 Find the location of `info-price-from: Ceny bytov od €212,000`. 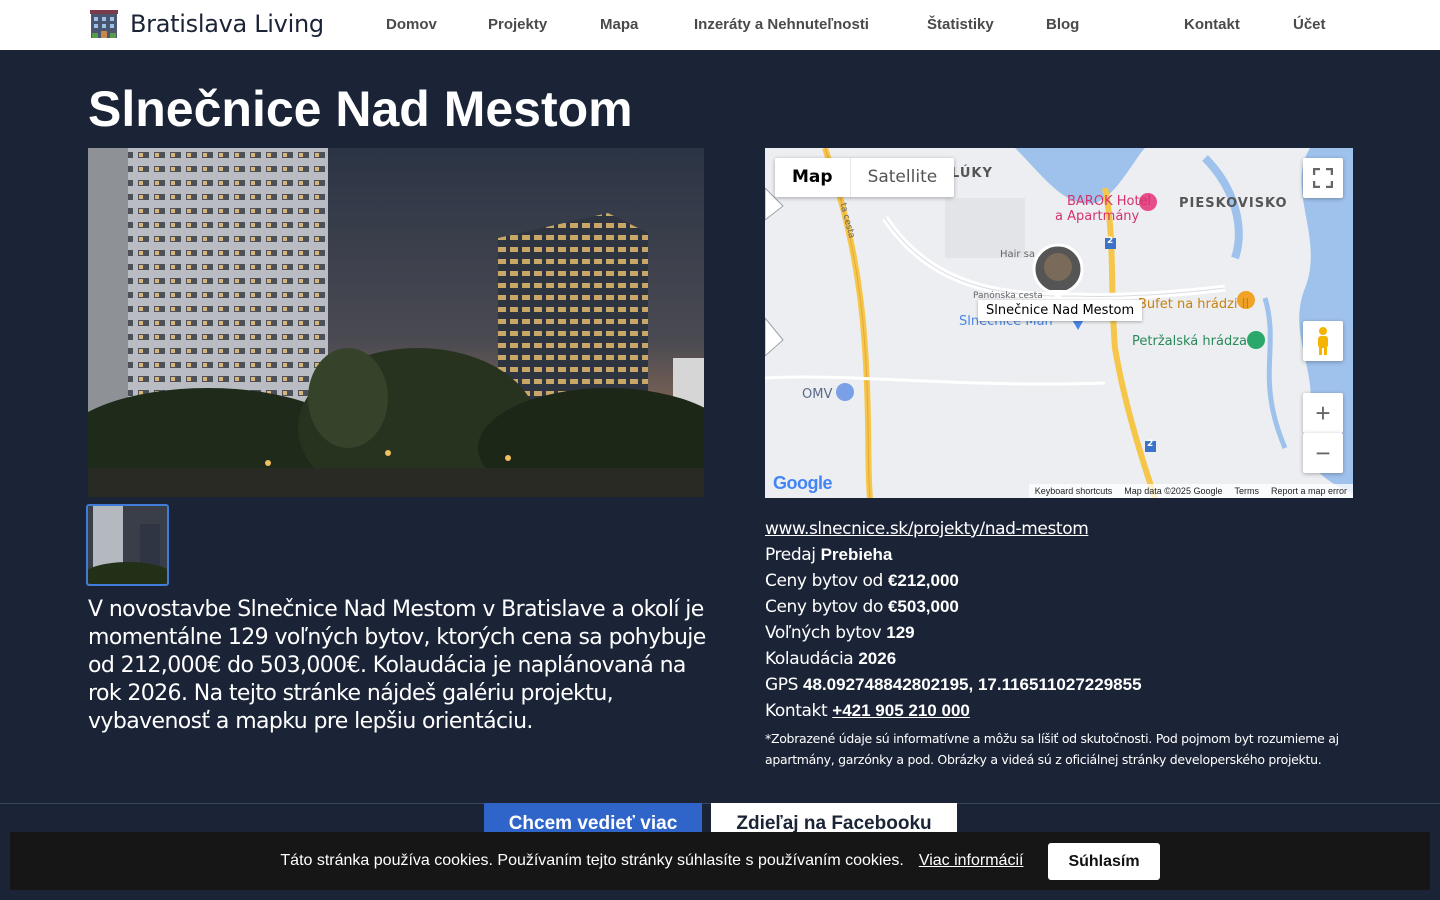

info-price-from: Ceny bytov od €212,000 is located at coordinates (862, 581).